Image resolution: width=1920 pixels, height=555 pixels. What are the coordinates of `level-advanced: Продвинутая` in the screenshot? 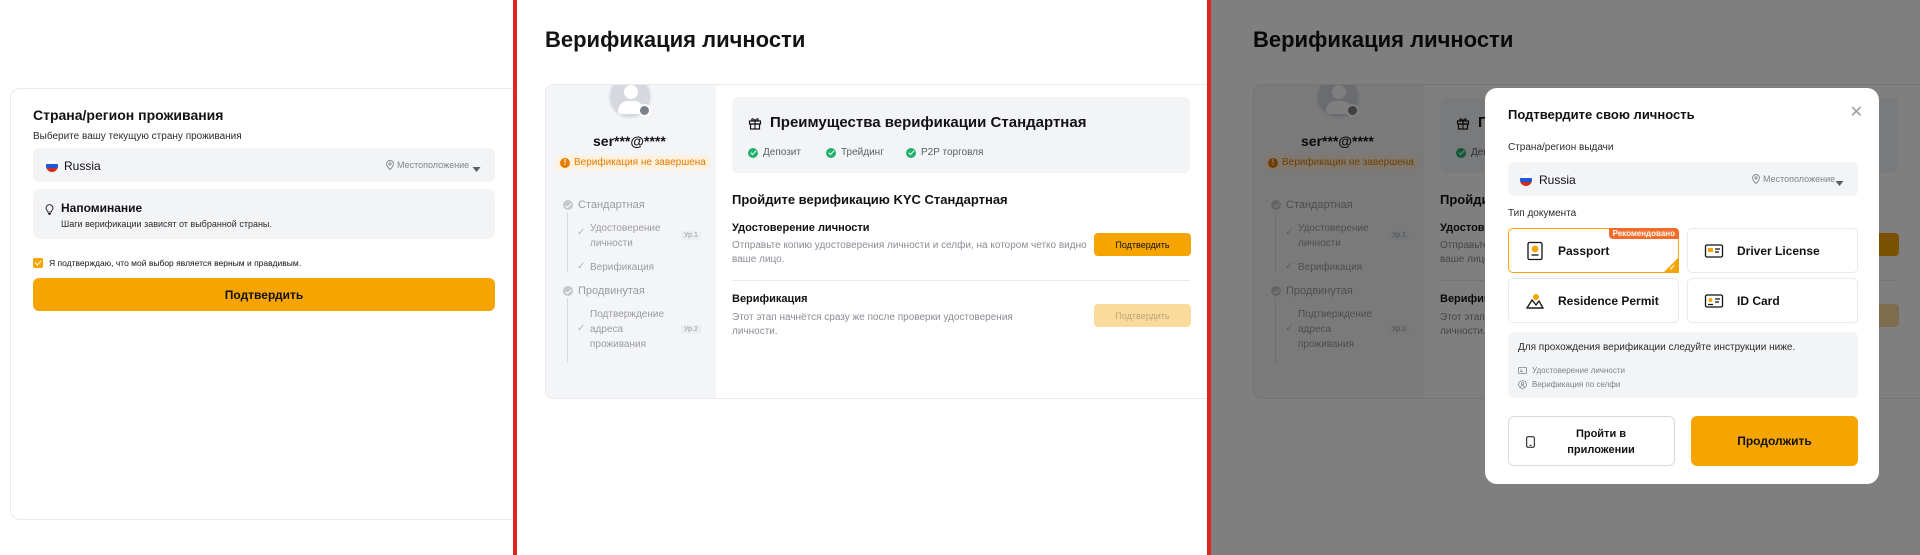 It's located at (604, 291).